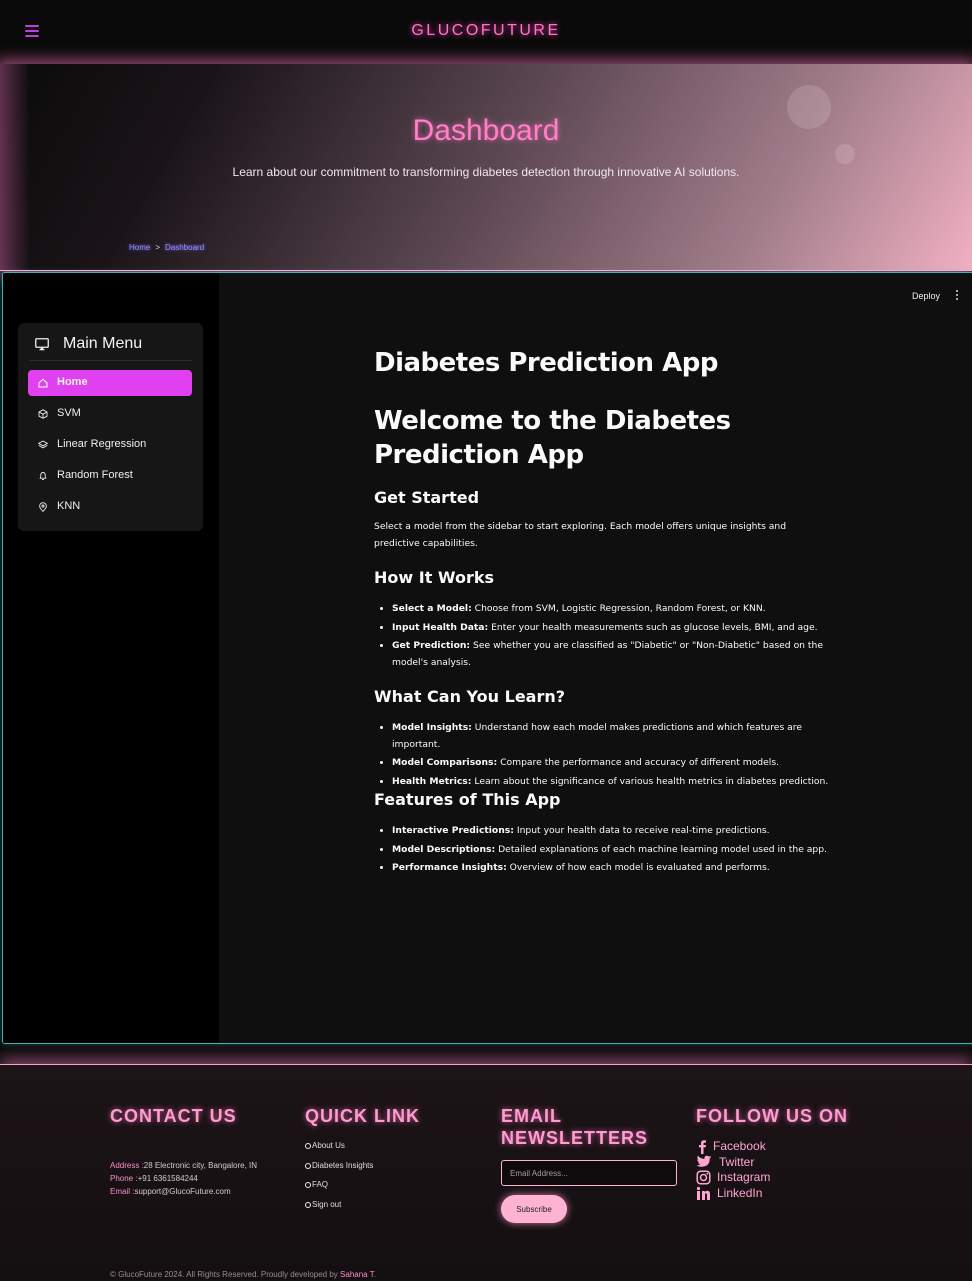 The image size is (972, 1281). What do you see at coordinates (110, 507) in the screenshot?
I see `sidebar-item-knn: KNN` at bounding box center [110, 507].